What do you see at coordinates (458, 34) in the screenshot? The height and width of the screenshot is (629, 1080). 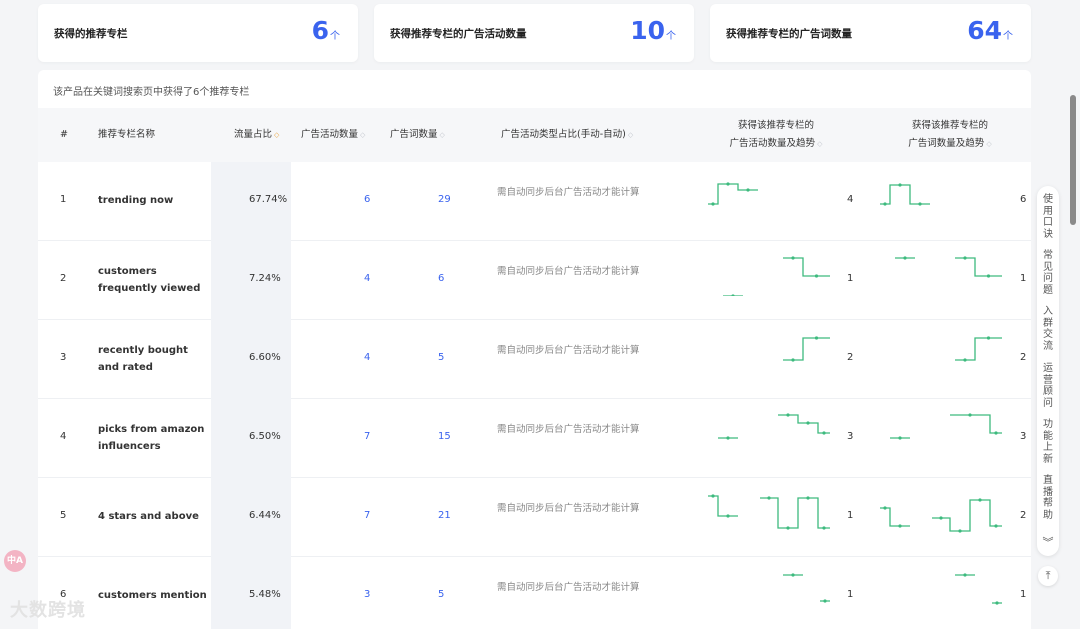 I see `stat-label: 获得推荐专栏的广告活动数量` at bounding box center [458, 34].